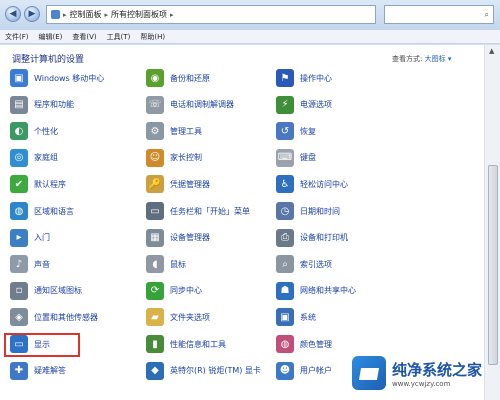 This screenshot has height=400, width=500. What do you see at coordinates (198, 211) in the screenshot?
I see `control-panel-item: ▭ 任务栏和「开始」菜单` at bounding box center [198, 211].